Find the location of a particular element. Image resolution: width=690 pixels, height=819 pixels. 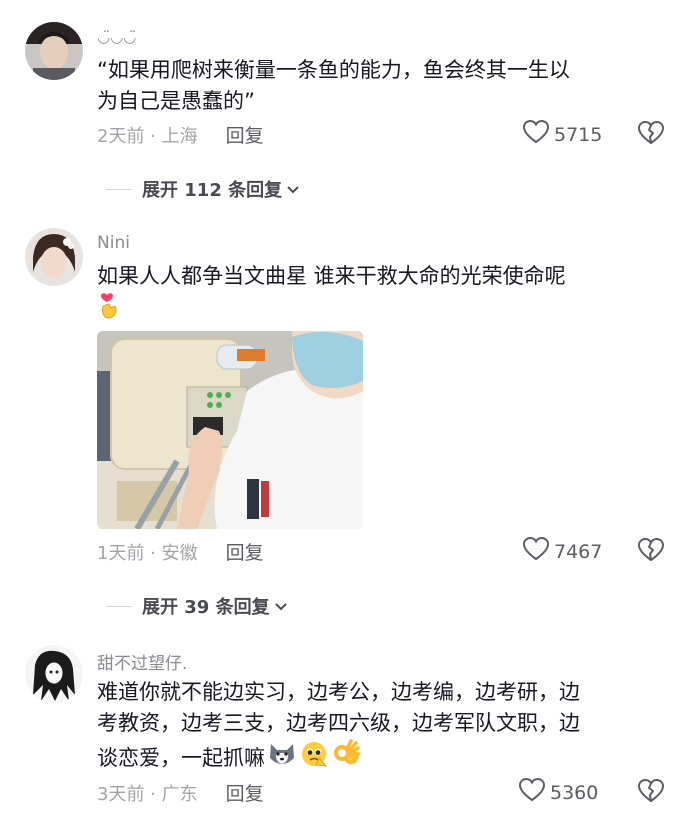

comment-text-line: 如果人人都争当文曲星 谁来干救大命的光荣使命呢 is located at coordinates (331, 276).